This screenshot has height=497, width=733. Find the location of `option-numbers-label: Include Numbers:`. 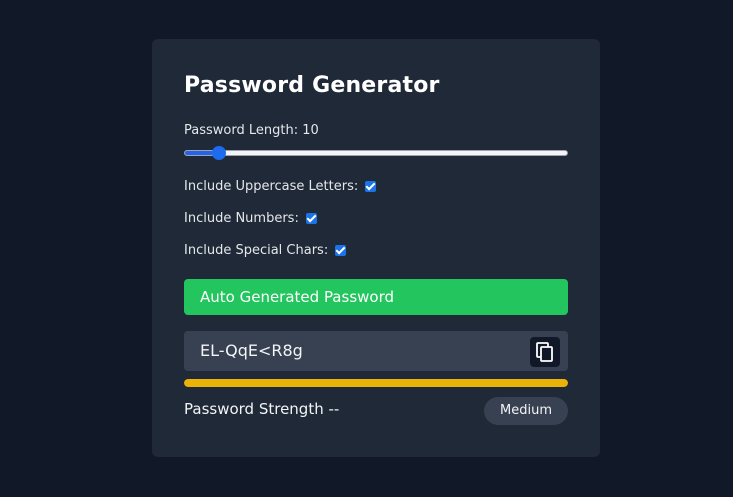

option-numbers-label: Include Numbers: is located at coordinates (241, 218).